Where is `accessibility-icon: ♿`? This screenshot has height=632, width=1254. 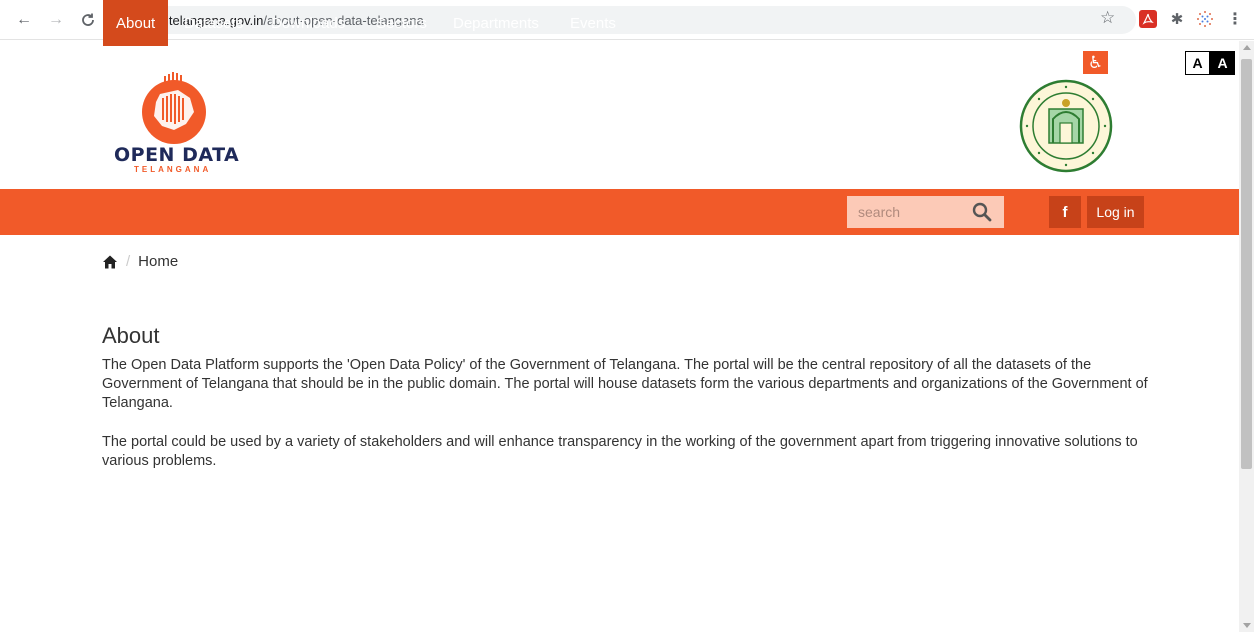 accessibility-icon: ♿ is located at coordinates (1095, 62).